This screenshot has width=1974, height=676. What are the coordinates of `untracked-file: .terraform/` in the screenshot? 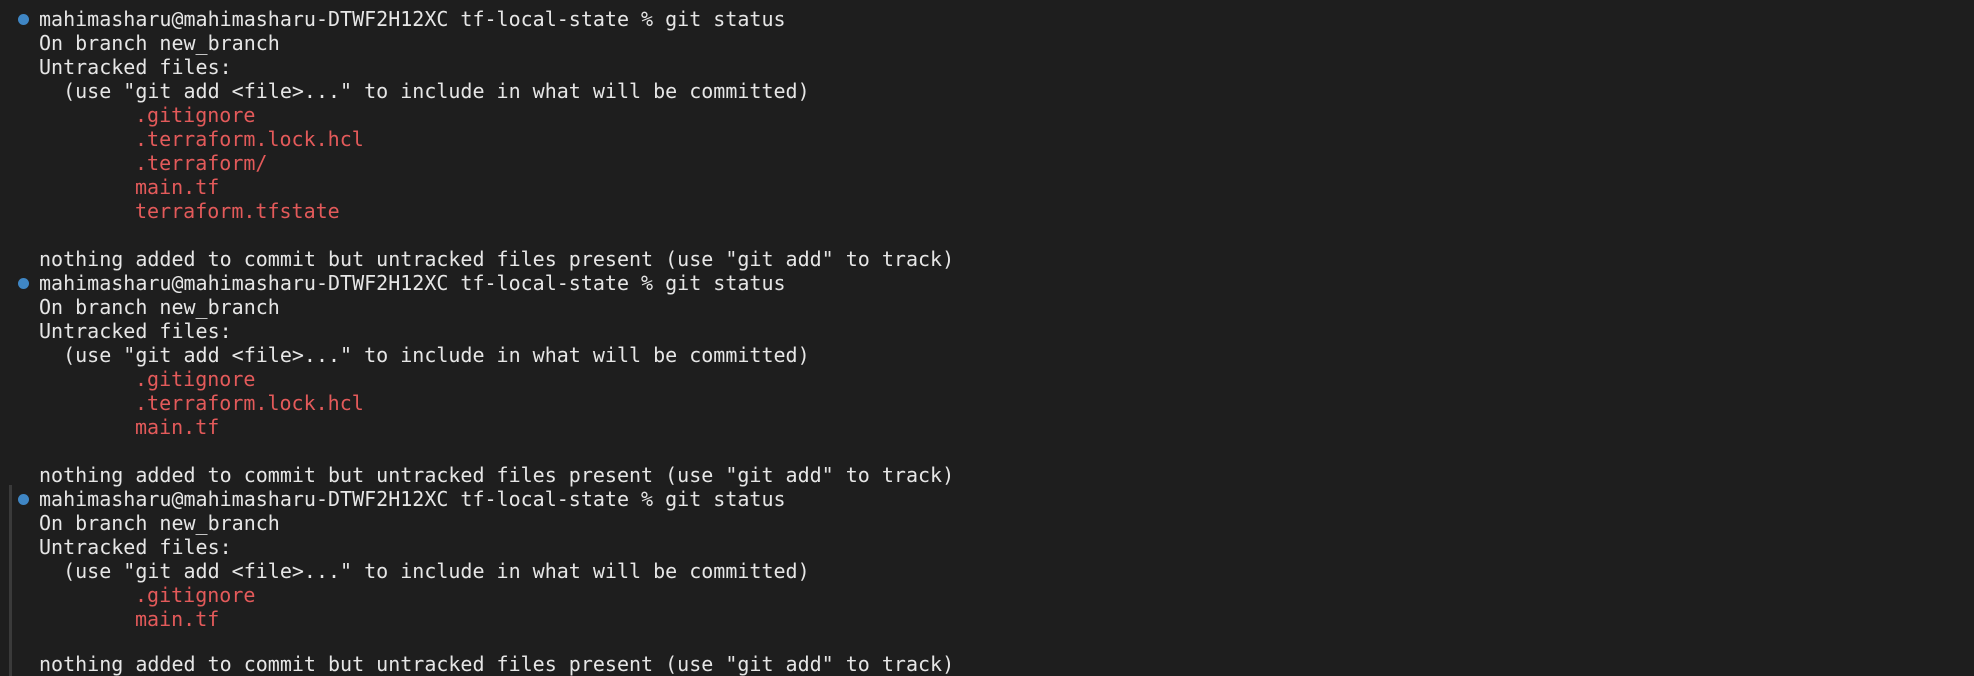 It's located at (201, 163).